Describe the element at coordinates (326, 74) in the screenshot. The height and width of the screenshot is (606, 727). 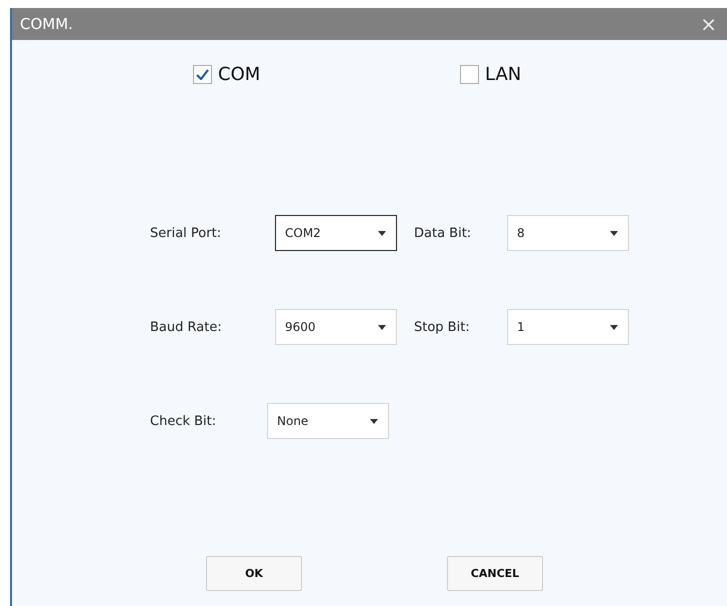
I see `mode-checkbox: COM` at that location.